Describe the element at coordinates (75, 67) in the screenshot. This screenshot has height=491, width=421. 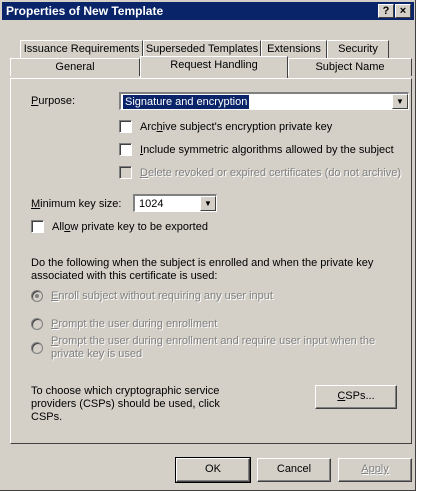
I see `tab-general: General` at that location.